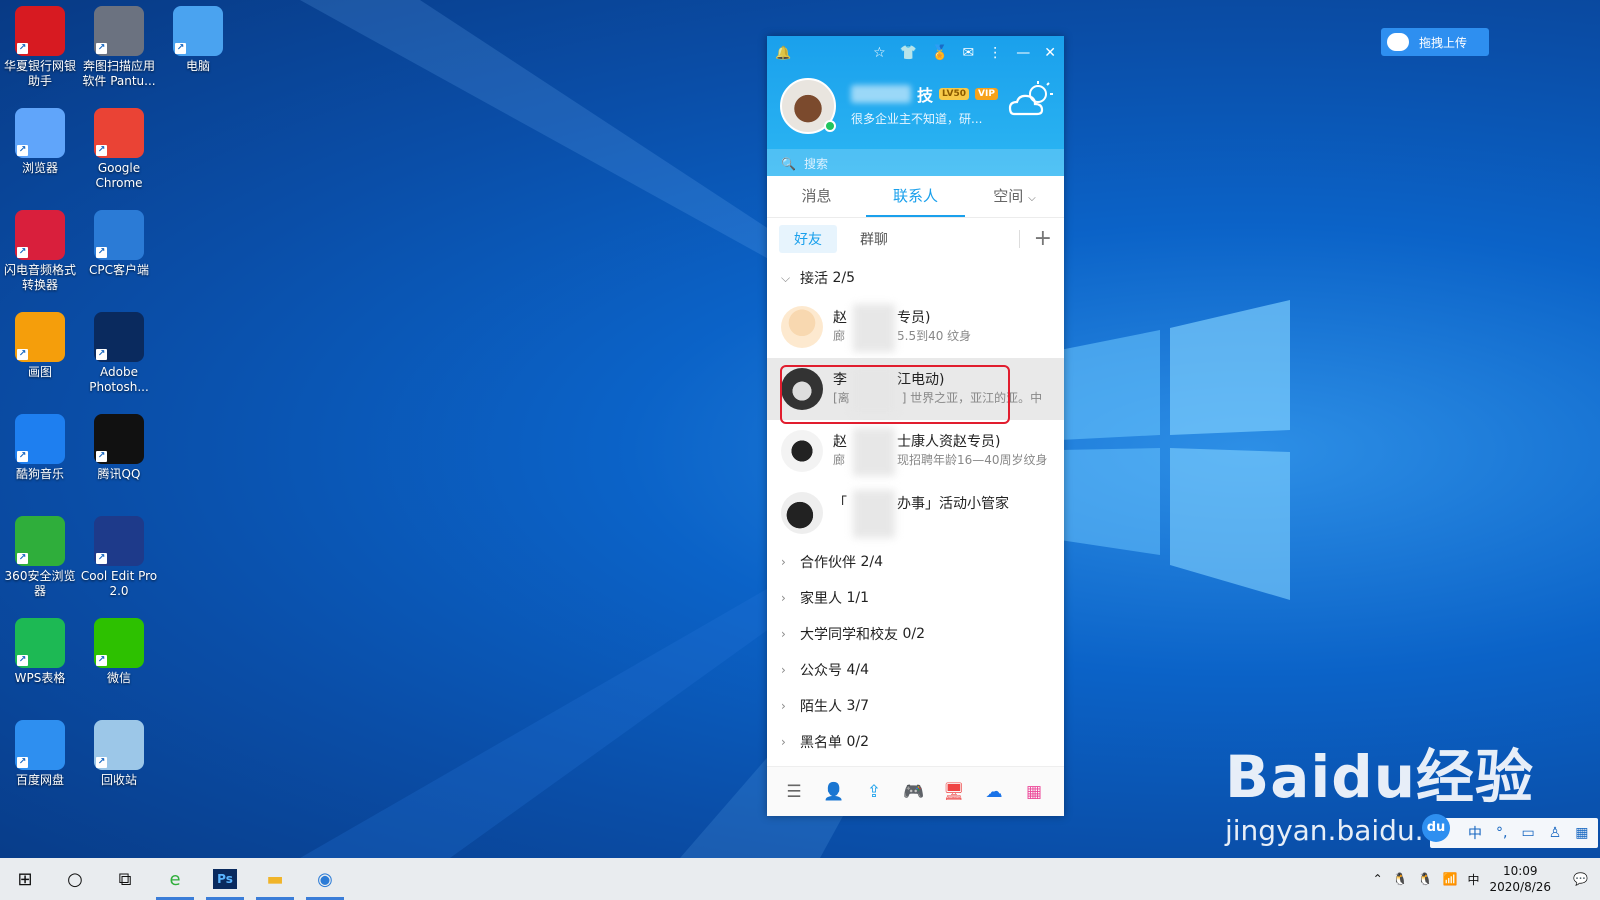  Describe the element at coordinates (1527, 833) in the screenshot. I see `keyboard-icon: ▭` at that location.